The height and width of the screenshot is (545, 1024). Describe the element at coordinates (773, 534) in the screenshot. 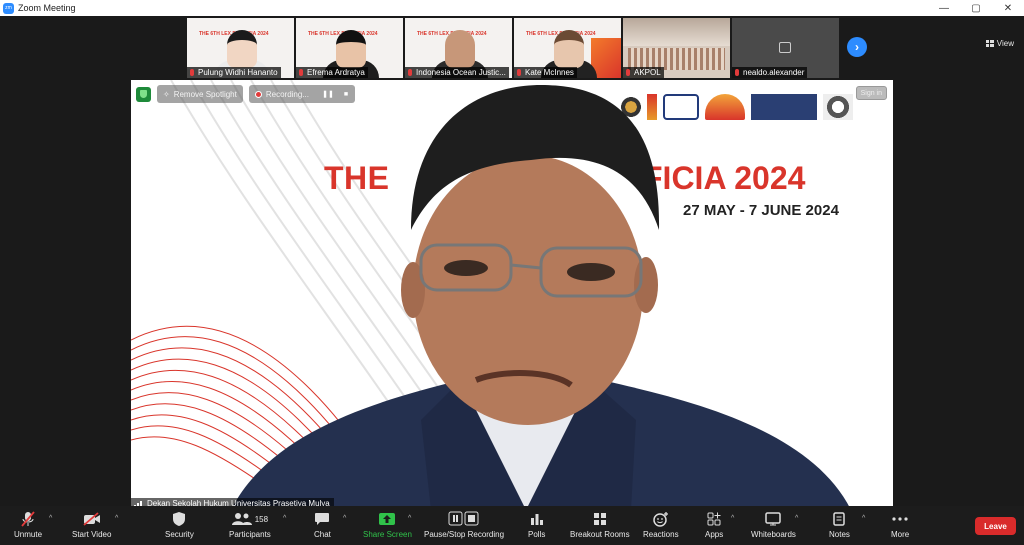

I see `whiteboards-label: Whiteboards` at that location.